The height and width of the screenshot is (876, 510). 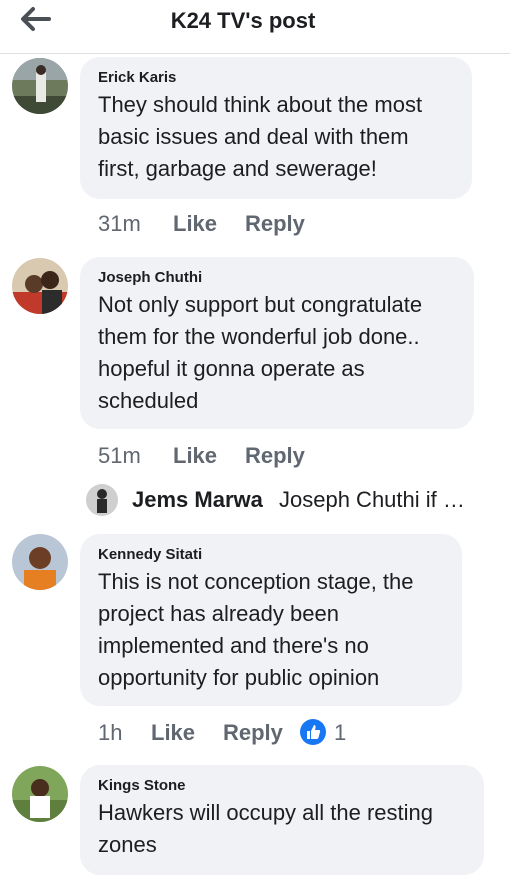 I want to click on comment-time: 31m, so click(x=119, y=223).